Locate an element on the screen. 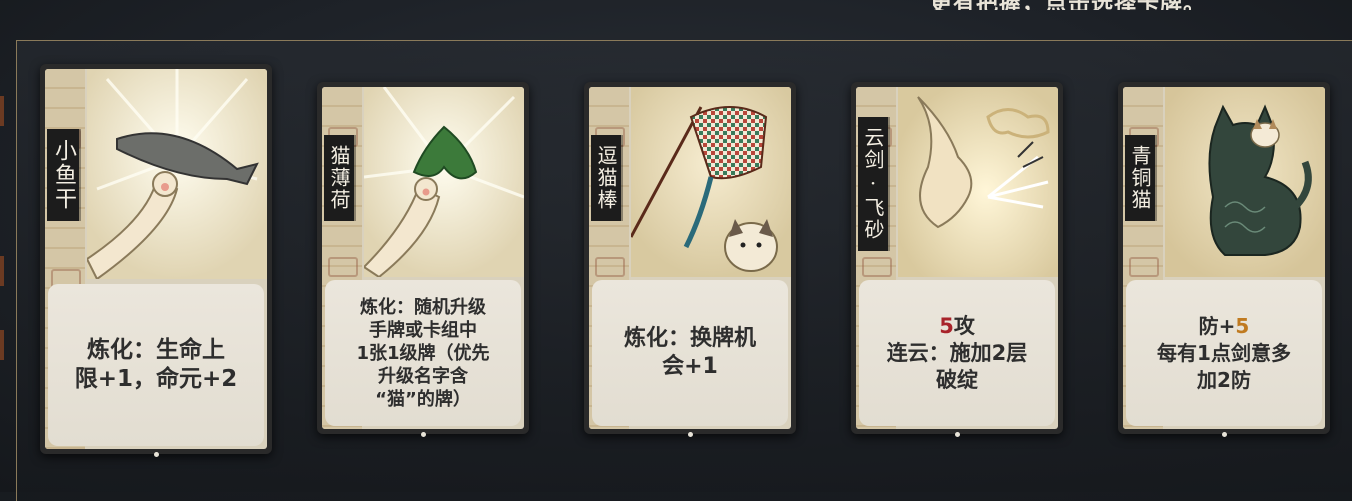 This screenshot has height=501, width=1352. card-catnip: 猫薄荷 炼化：随机升级 手牌或卡组中 1张1级牌（优先 升级名字含 “猫”的牌） is located at coordinates (423, 259).